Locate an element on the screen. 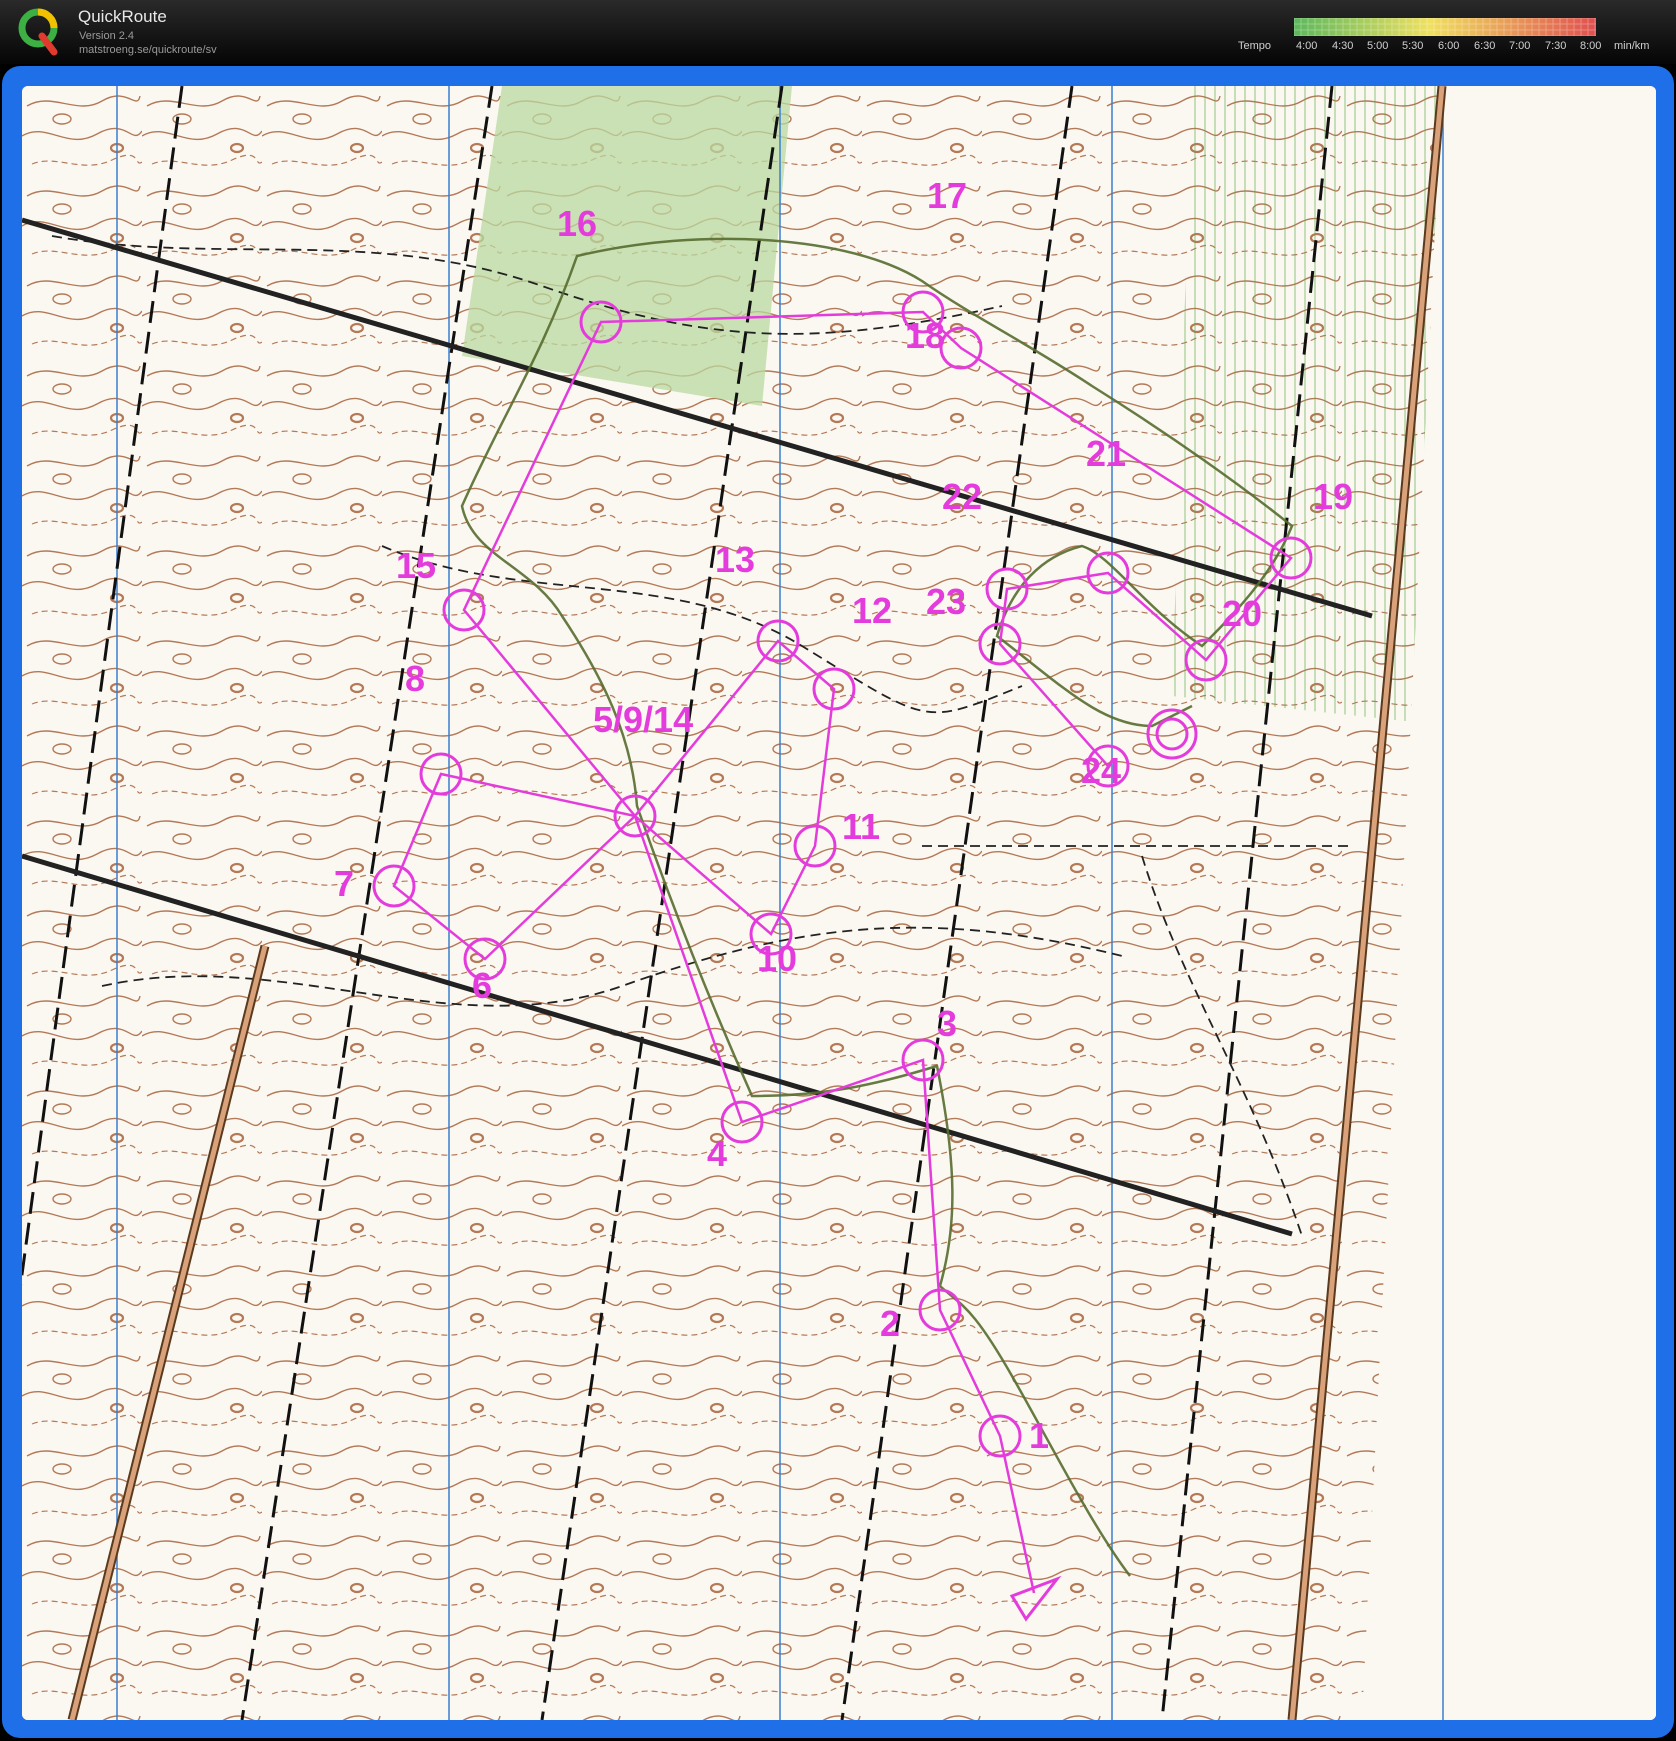  tempo-color-scale is located at coordinates (1445, 27).